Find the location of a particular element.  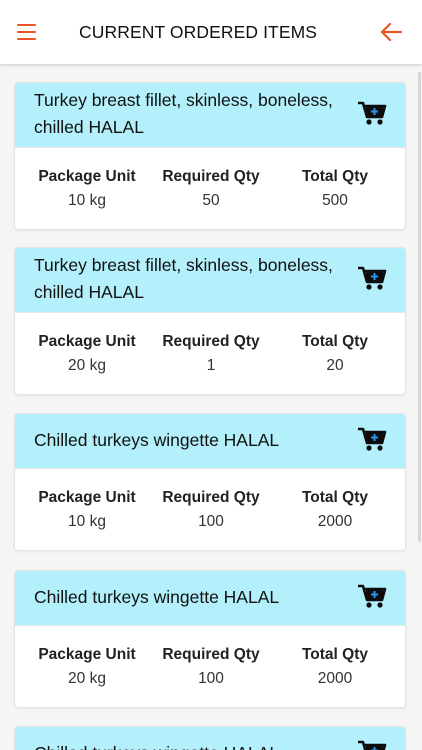

total-qty-value: 500 is located at coordinates (335, 200).